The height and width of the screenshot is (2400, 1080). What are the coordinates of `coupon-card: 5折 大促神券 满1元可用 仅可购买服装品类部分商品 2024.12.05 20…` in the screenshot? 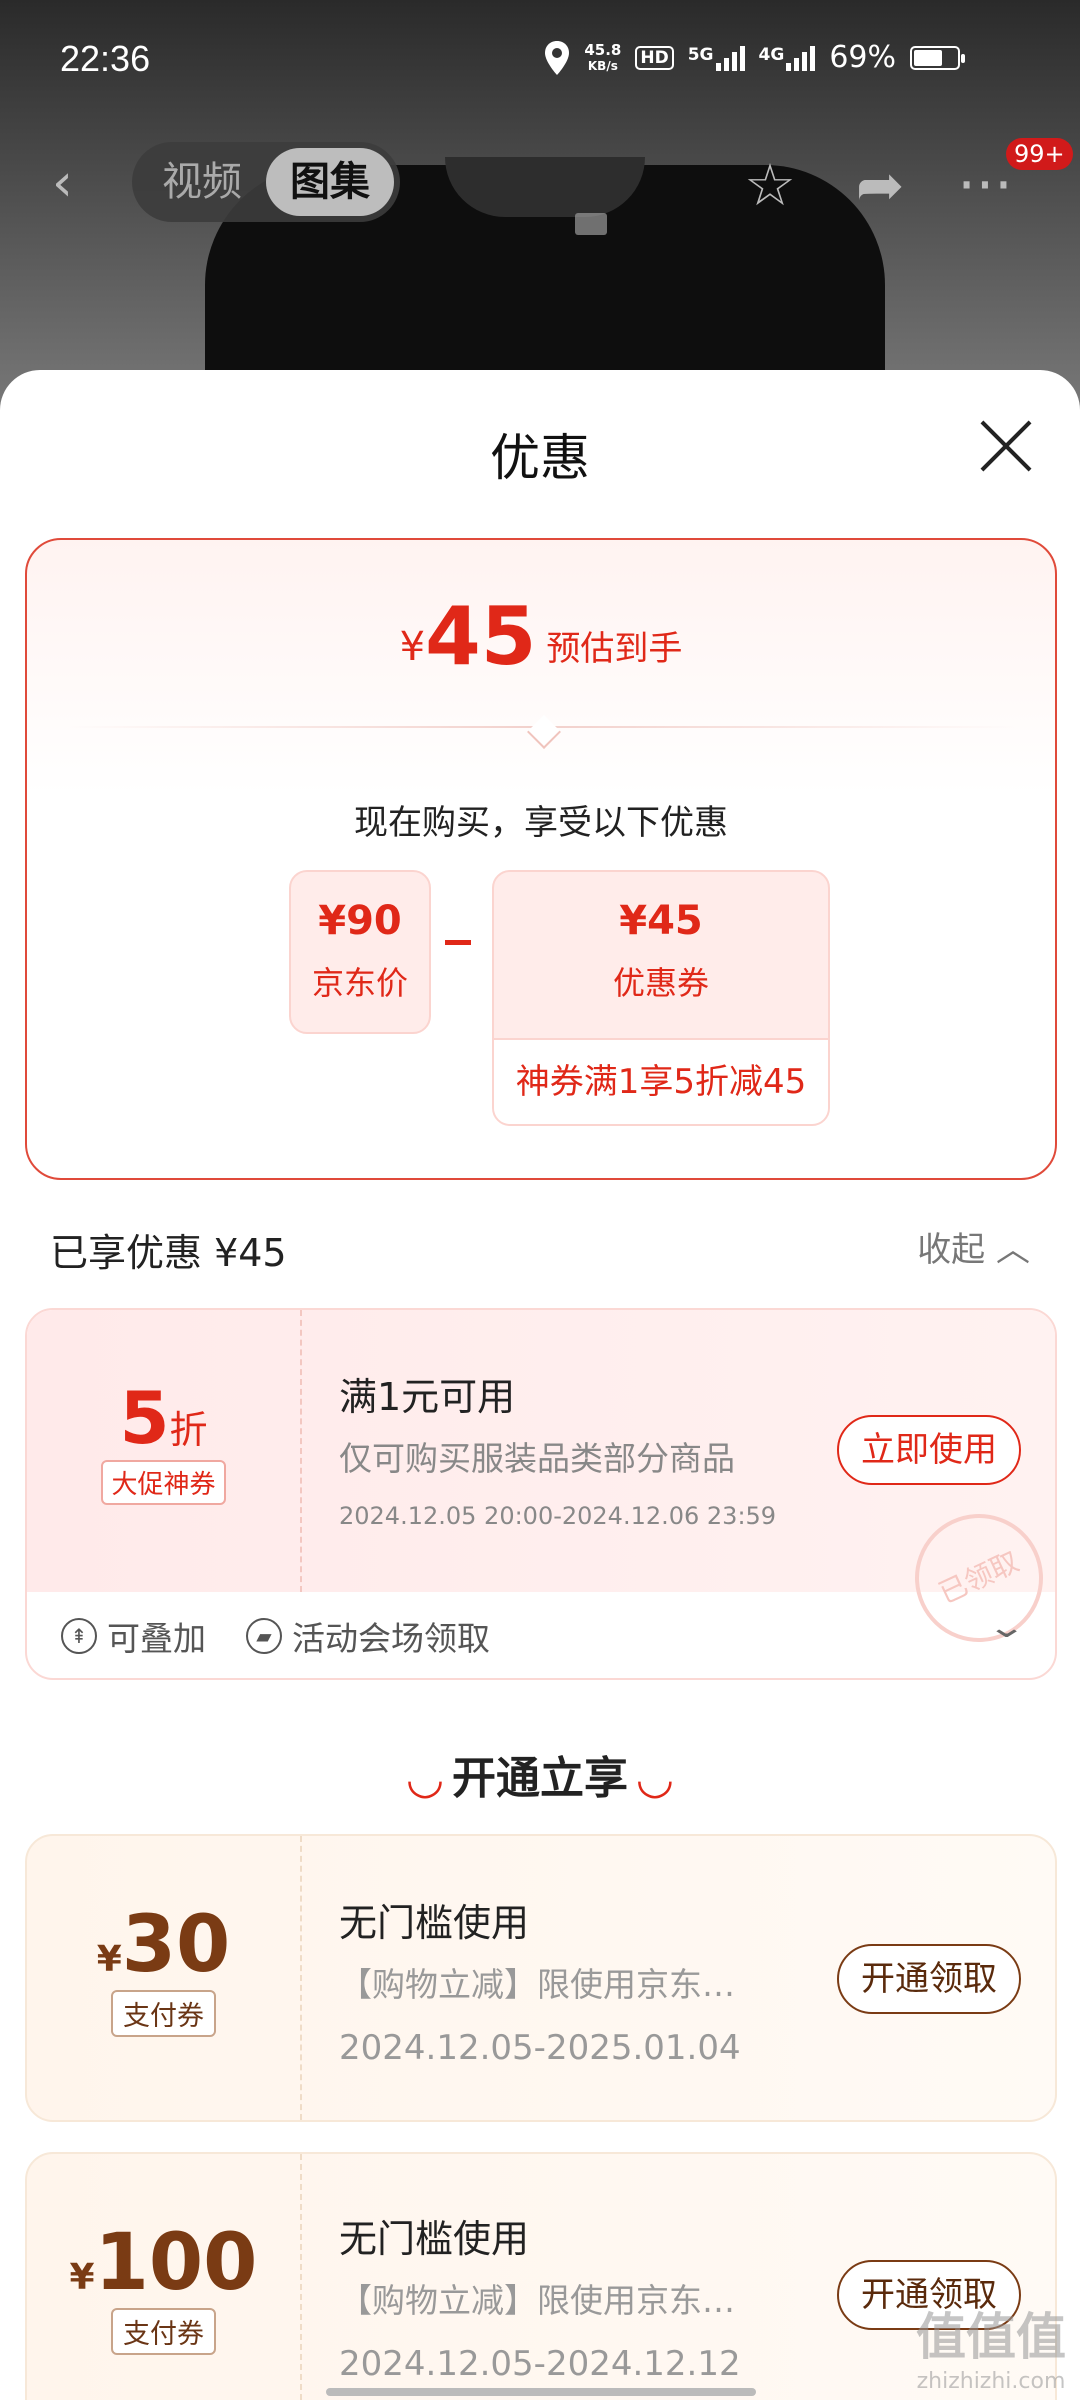 It's located at (545, 1494).